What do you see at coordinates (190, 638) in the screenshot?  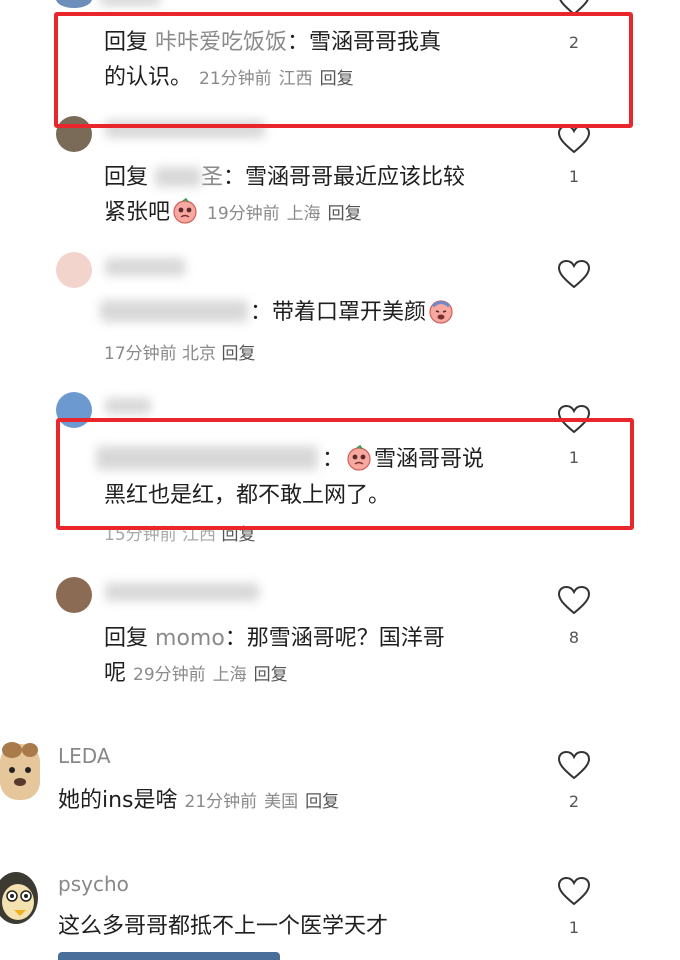 I see `reply-to-username: momo` at bounding box center [190, 638].